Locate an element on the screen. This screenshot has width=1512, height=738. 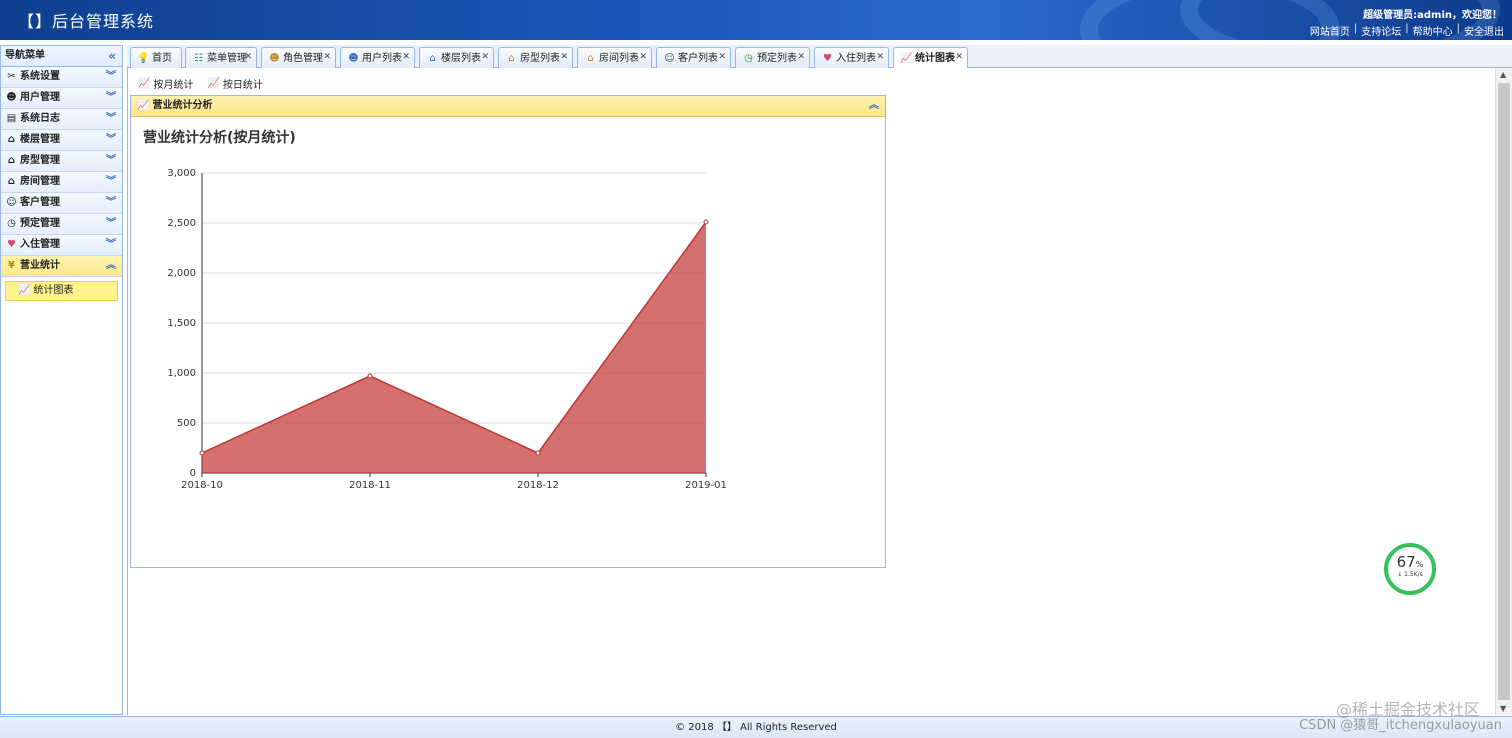
sidebar-item-booking-management: ◷ 预定管理 ︾ is located at coordinates (61, 224).